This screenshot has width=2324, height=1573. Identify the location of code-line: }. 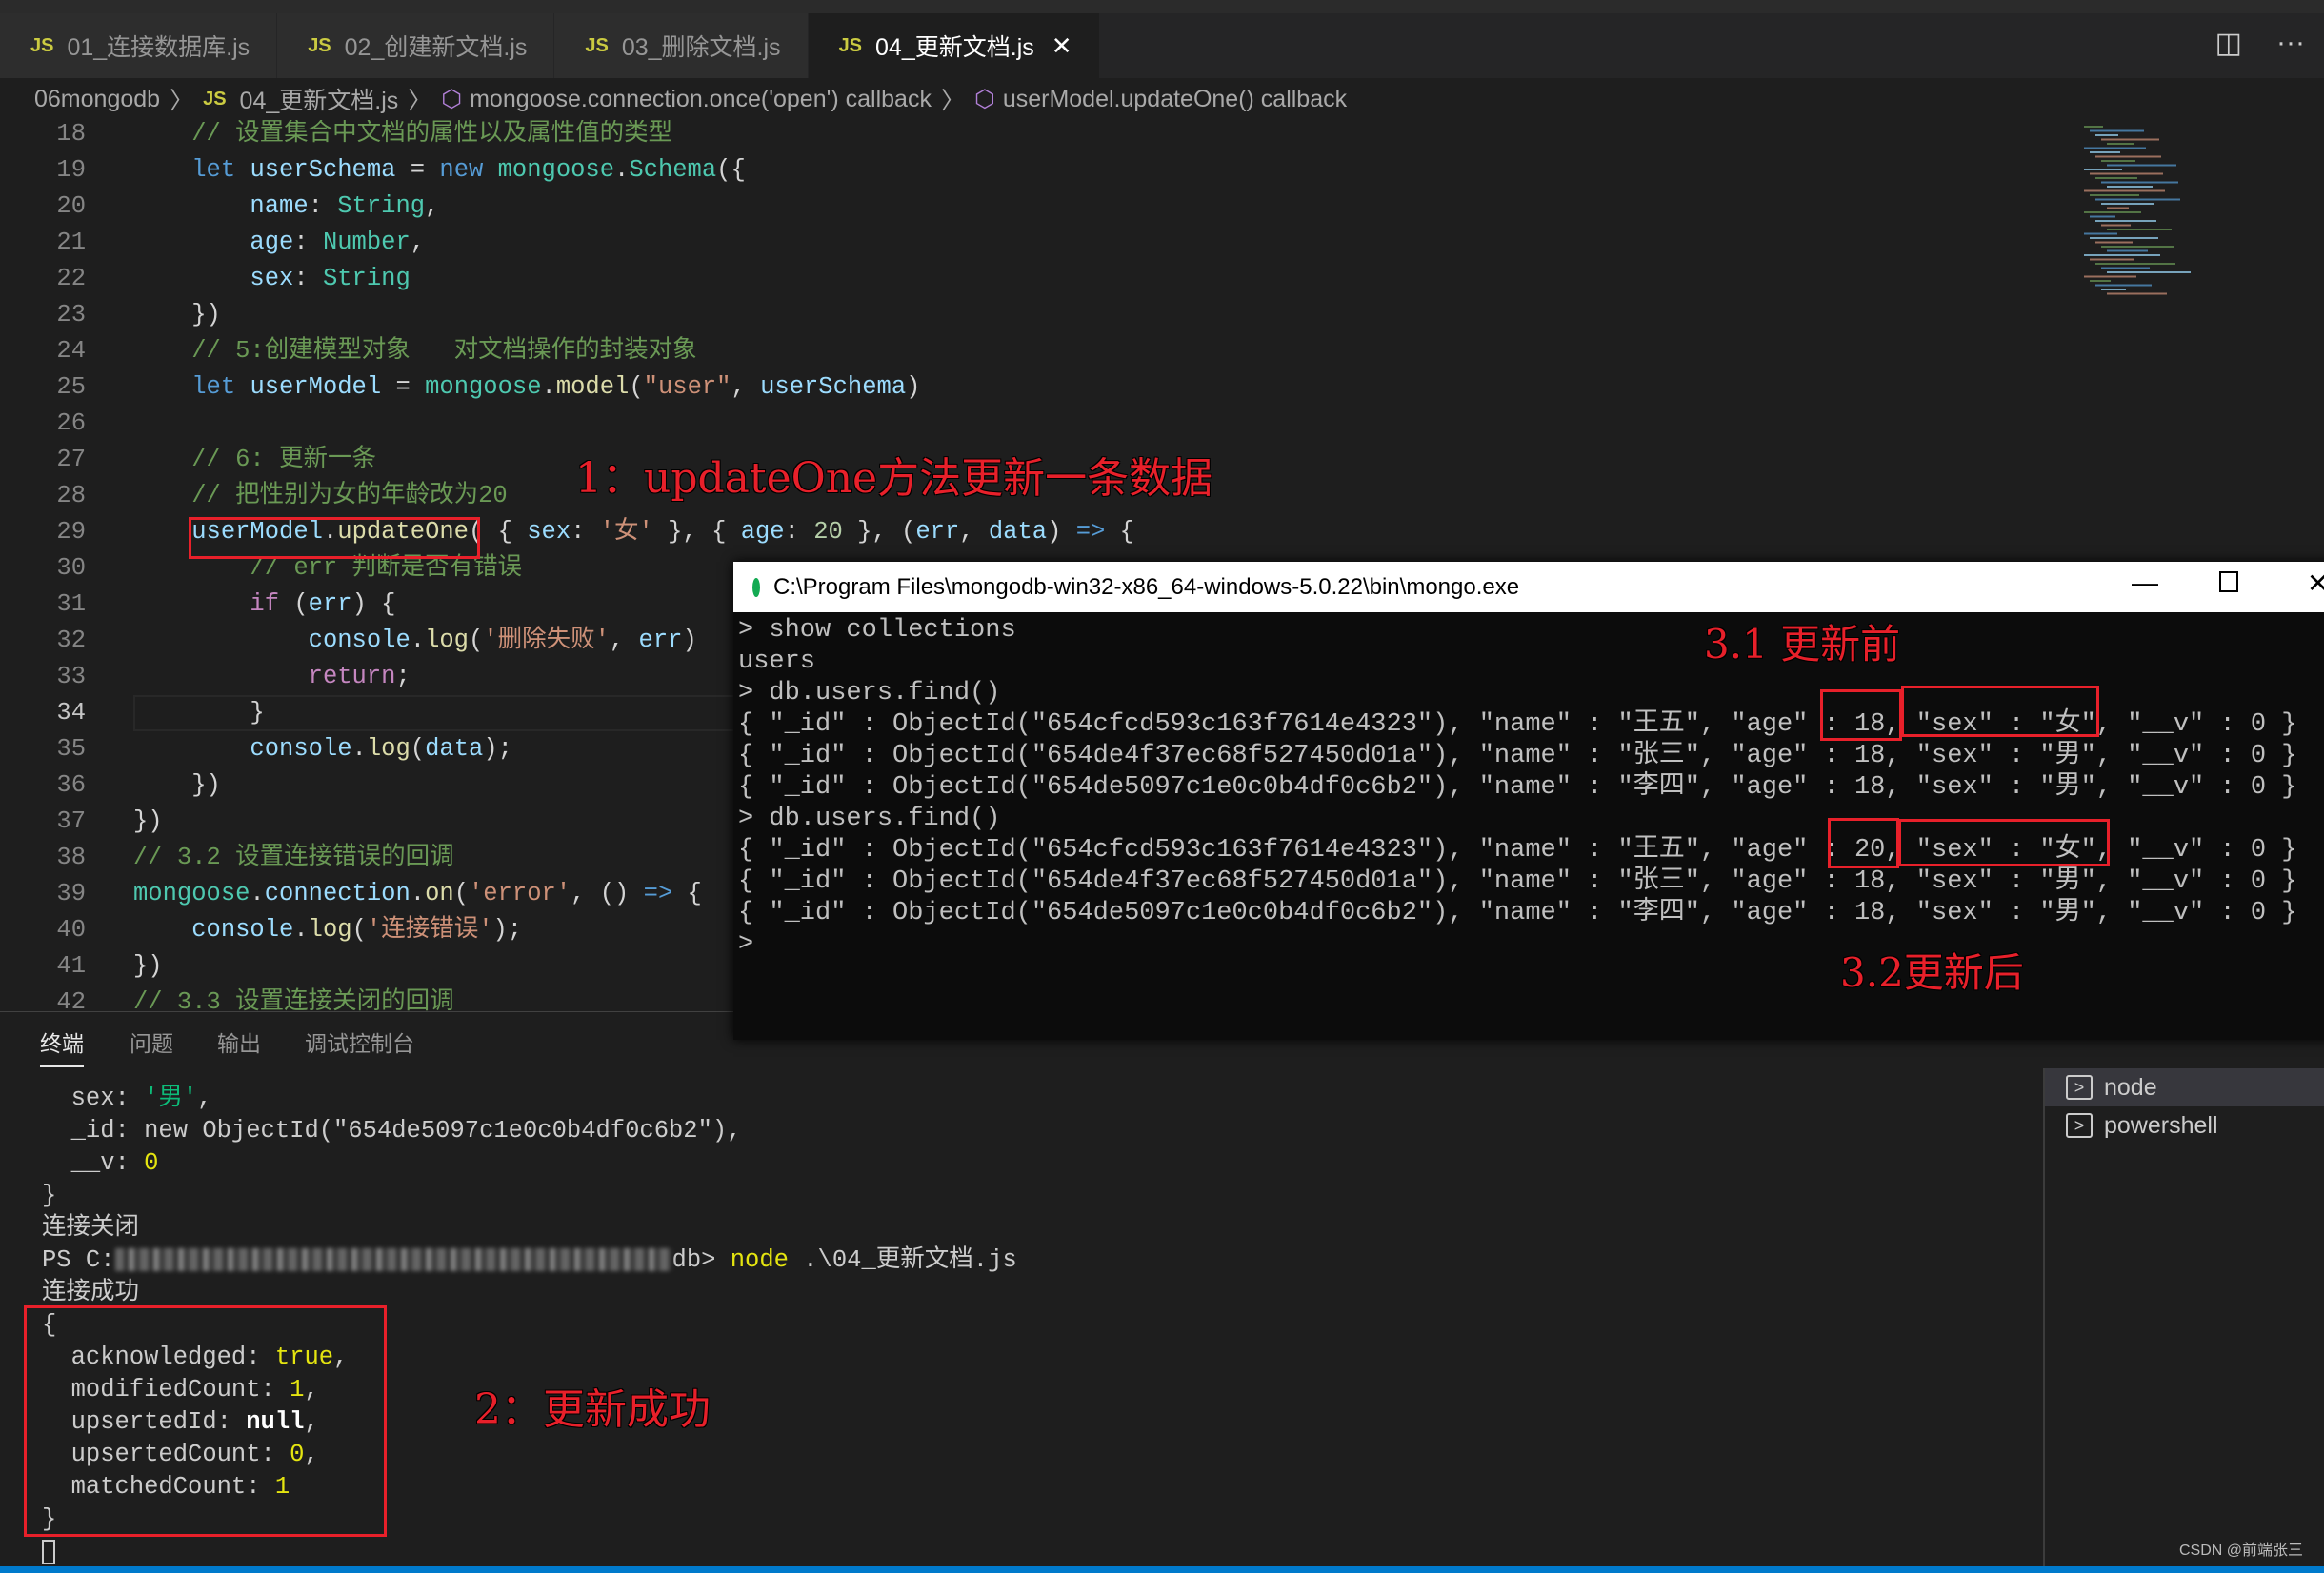
(199, 713).